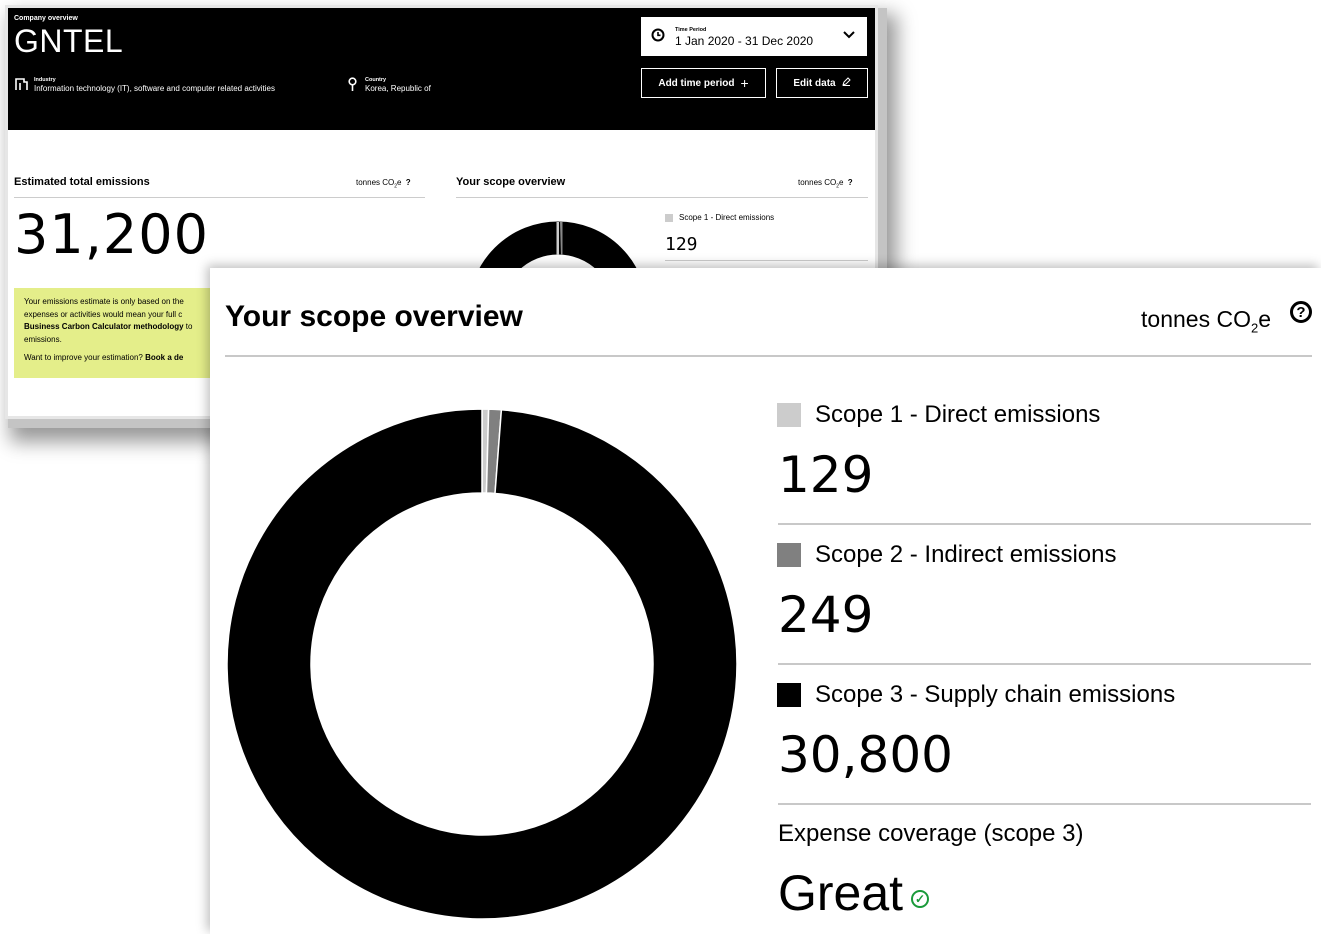 The width and height of the screenshot is (1321, 934). Describe the element at coordinates (768, 356) in the screenshot. I see `header-divider` at that location.